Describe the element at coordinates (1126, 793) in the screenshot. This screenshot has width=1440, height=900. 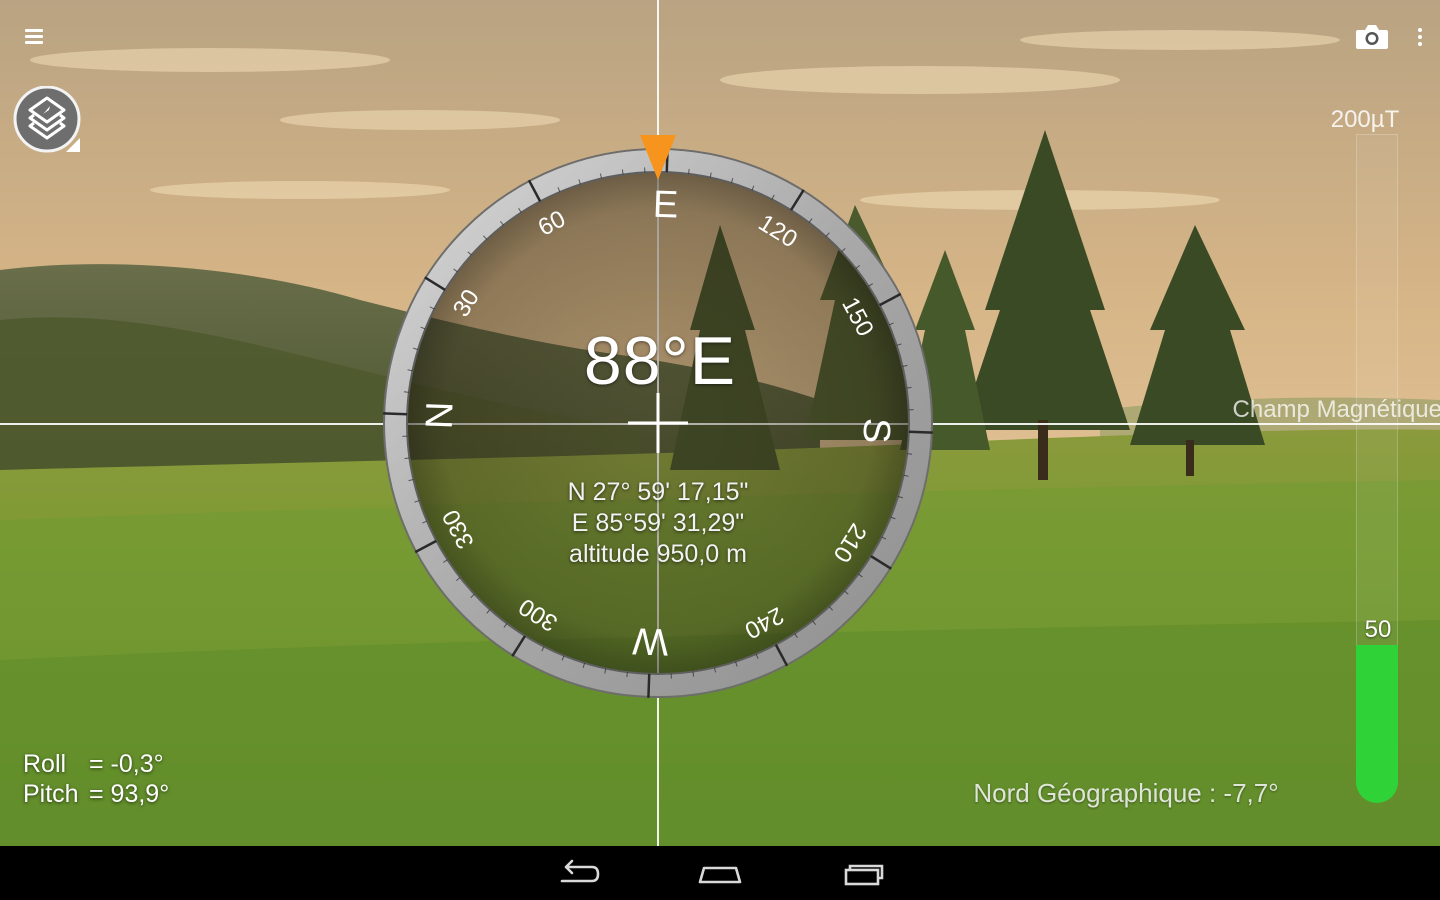
I see `declination-readout: Nord Géographique : -7,7°` at that location.